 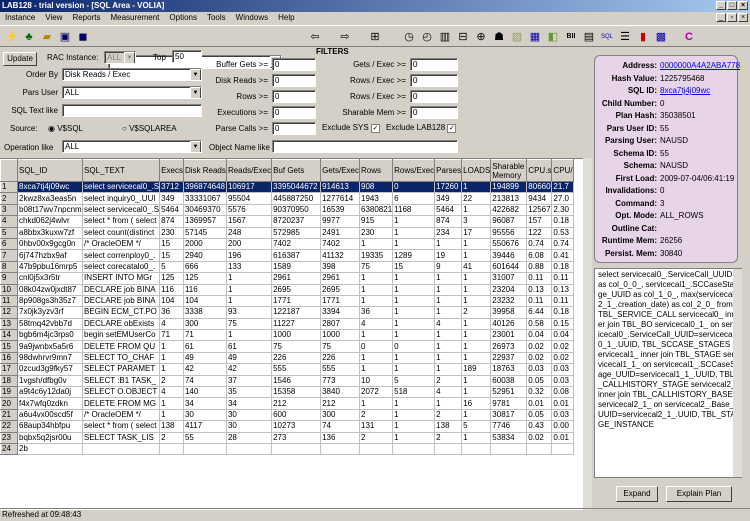 I want to click on menu-view: View, so click(x=53, y=18).